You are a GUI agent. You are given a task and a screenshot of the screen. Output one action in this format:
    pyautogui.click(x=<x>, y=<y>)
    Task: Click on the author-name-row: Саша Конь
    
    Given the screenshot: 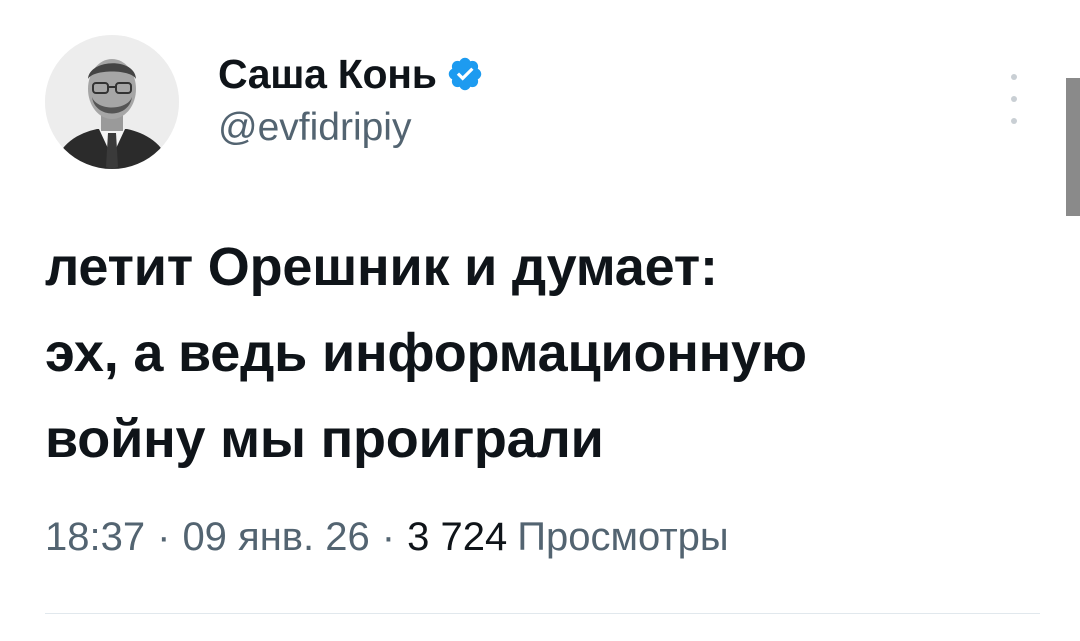 What is the action you would take?
    pyautogui.click(x=351, y=74)
    